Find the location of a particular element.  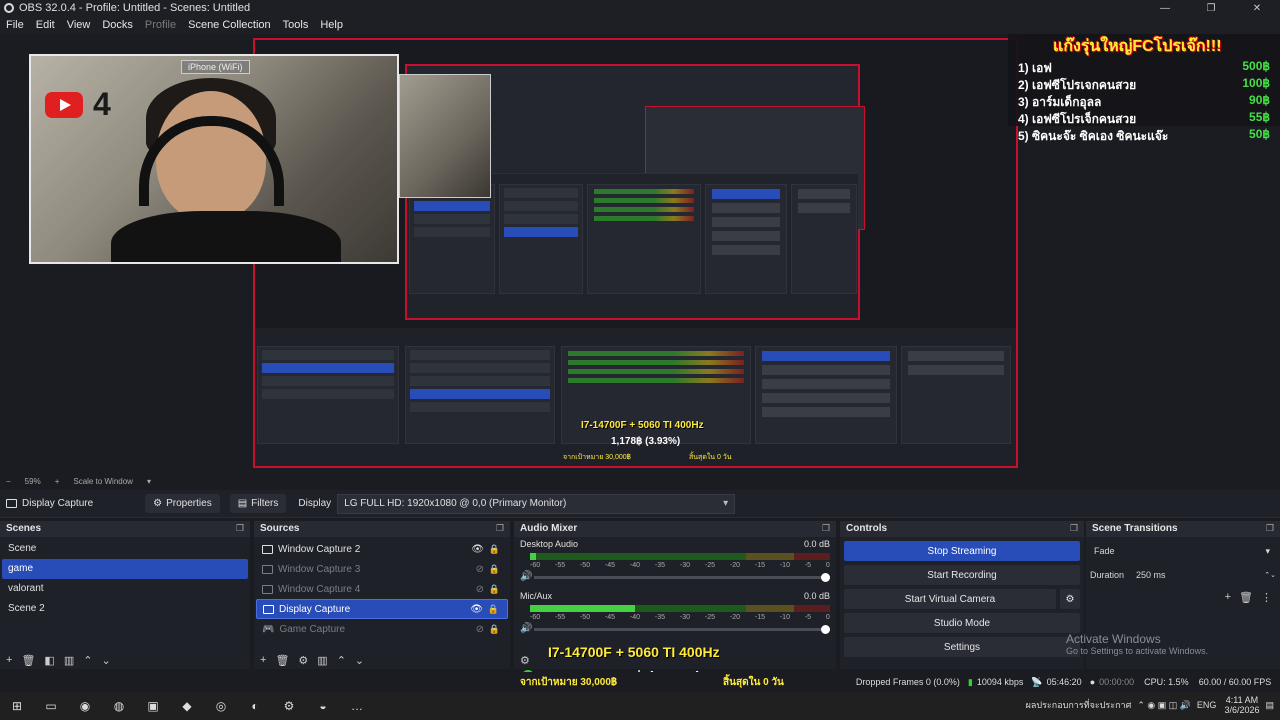

scale-mode: Scale to Window is located at coordinates (103, 481).